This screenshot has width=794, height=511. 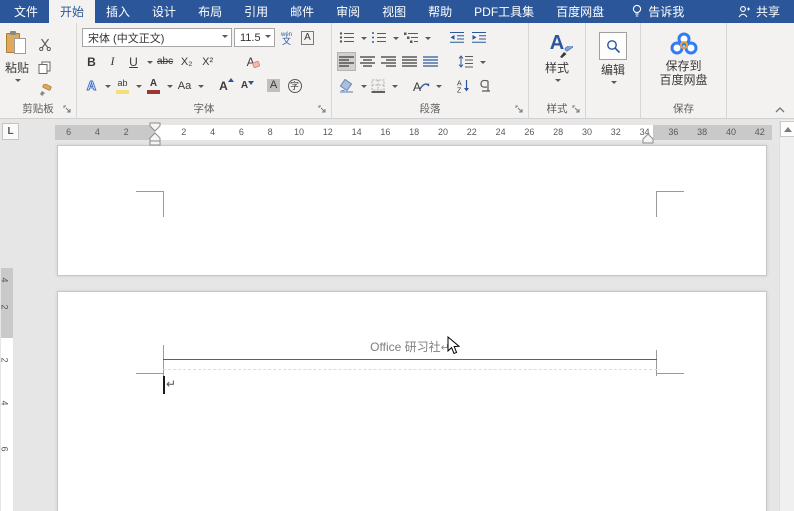 What do you see at coordinates (26, 11) in the screenshot?
I see `tab-文件: 文件` at bounding box center [26, 11].